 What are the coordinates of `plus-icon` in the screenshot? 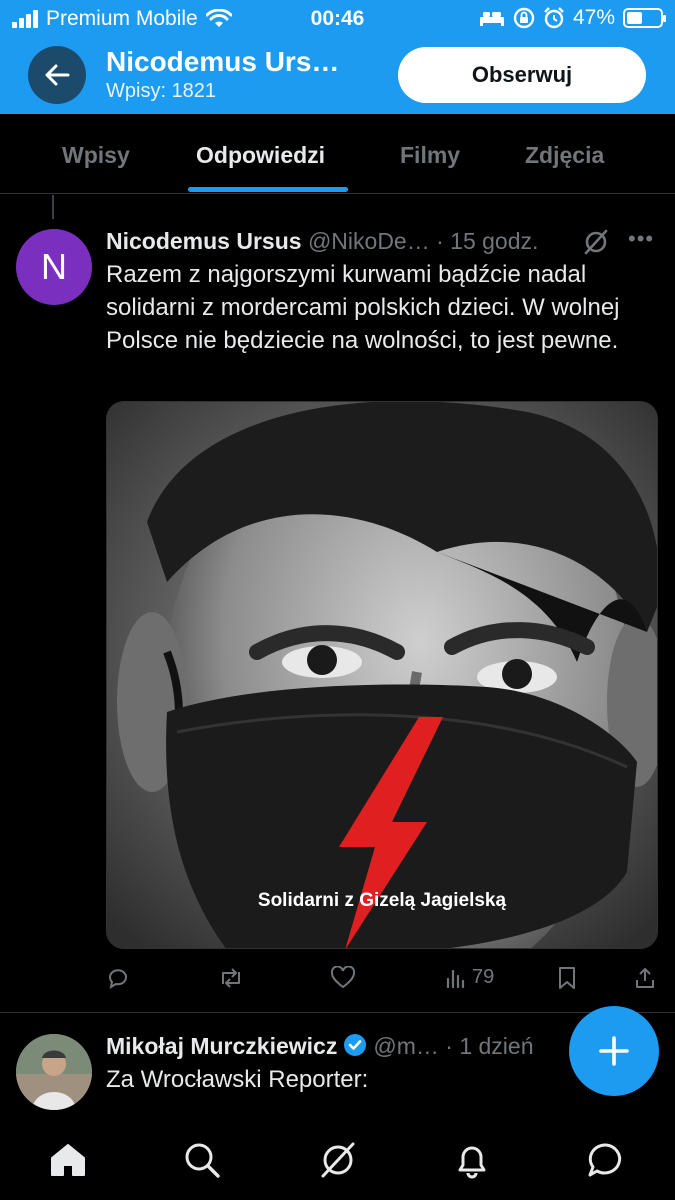 It's located at (614, 1051).